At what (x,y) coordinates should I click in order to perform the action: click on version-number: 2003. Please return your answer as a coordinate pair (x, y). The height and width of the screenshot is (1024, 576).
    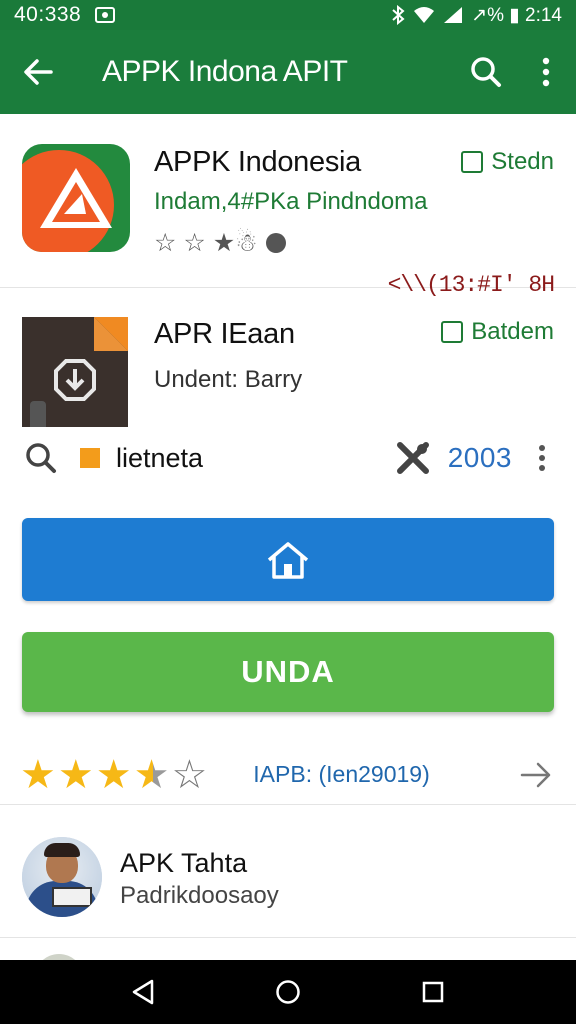
    Looking at the image, I should click on (479, 457).